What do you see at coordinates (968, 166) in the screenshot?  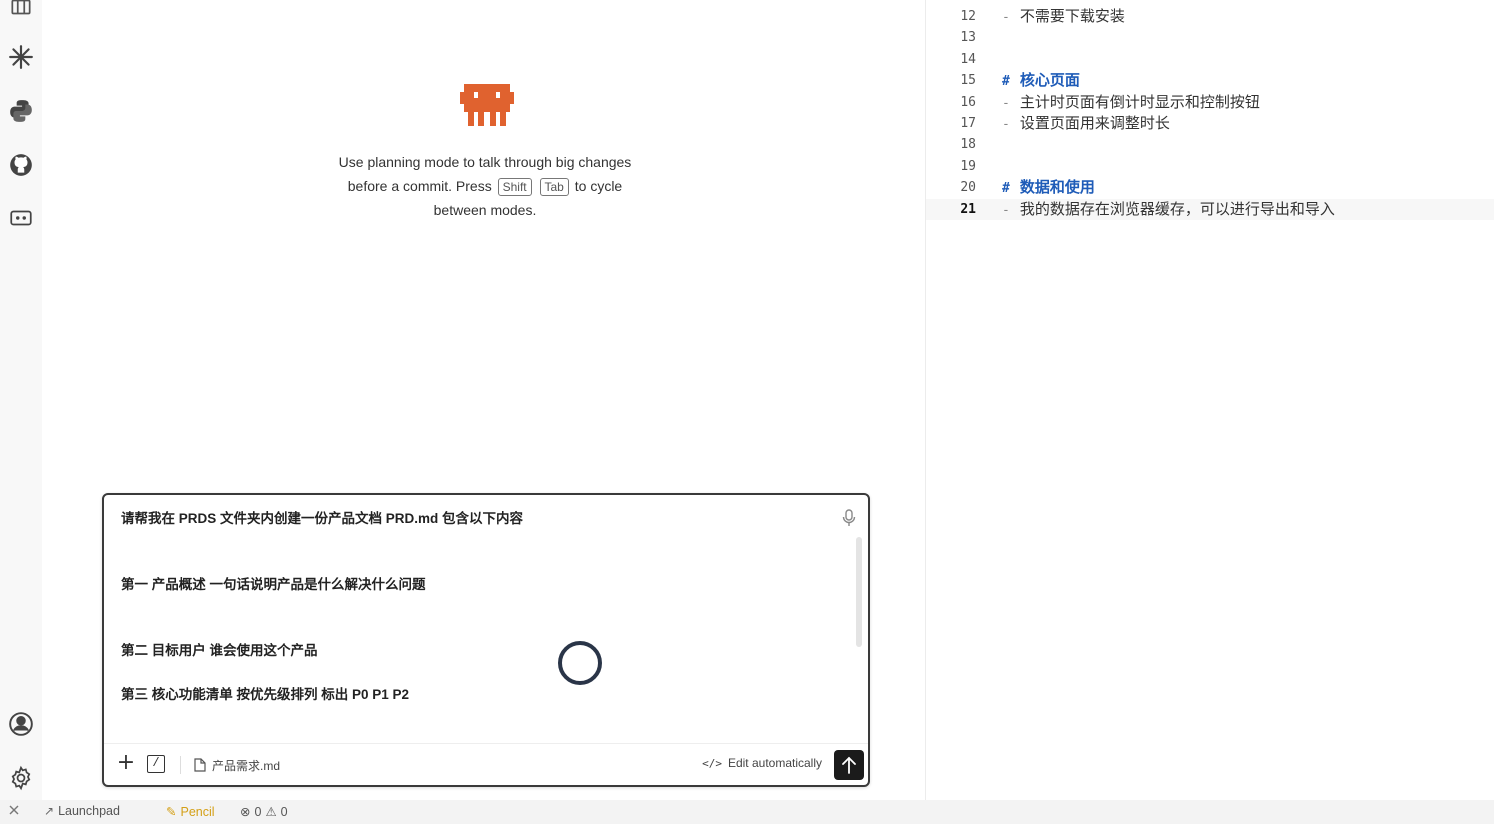 I see `line-number: 19` at bounding box center [968, 166].